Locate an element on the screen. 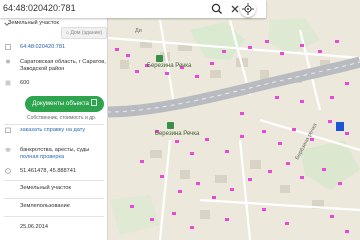 This screenshot has height=240, width=360. crosshair-icon is located at coordinates (248, 9).